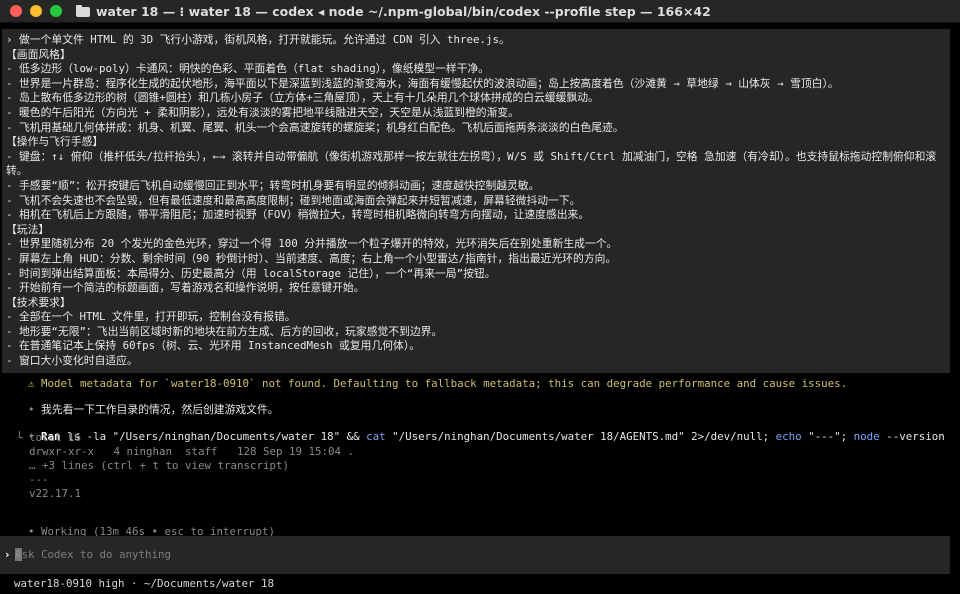  Describe the element at coordinates (7, 554) in the screenshot. I see `input-caret-icon: ›` at that location.